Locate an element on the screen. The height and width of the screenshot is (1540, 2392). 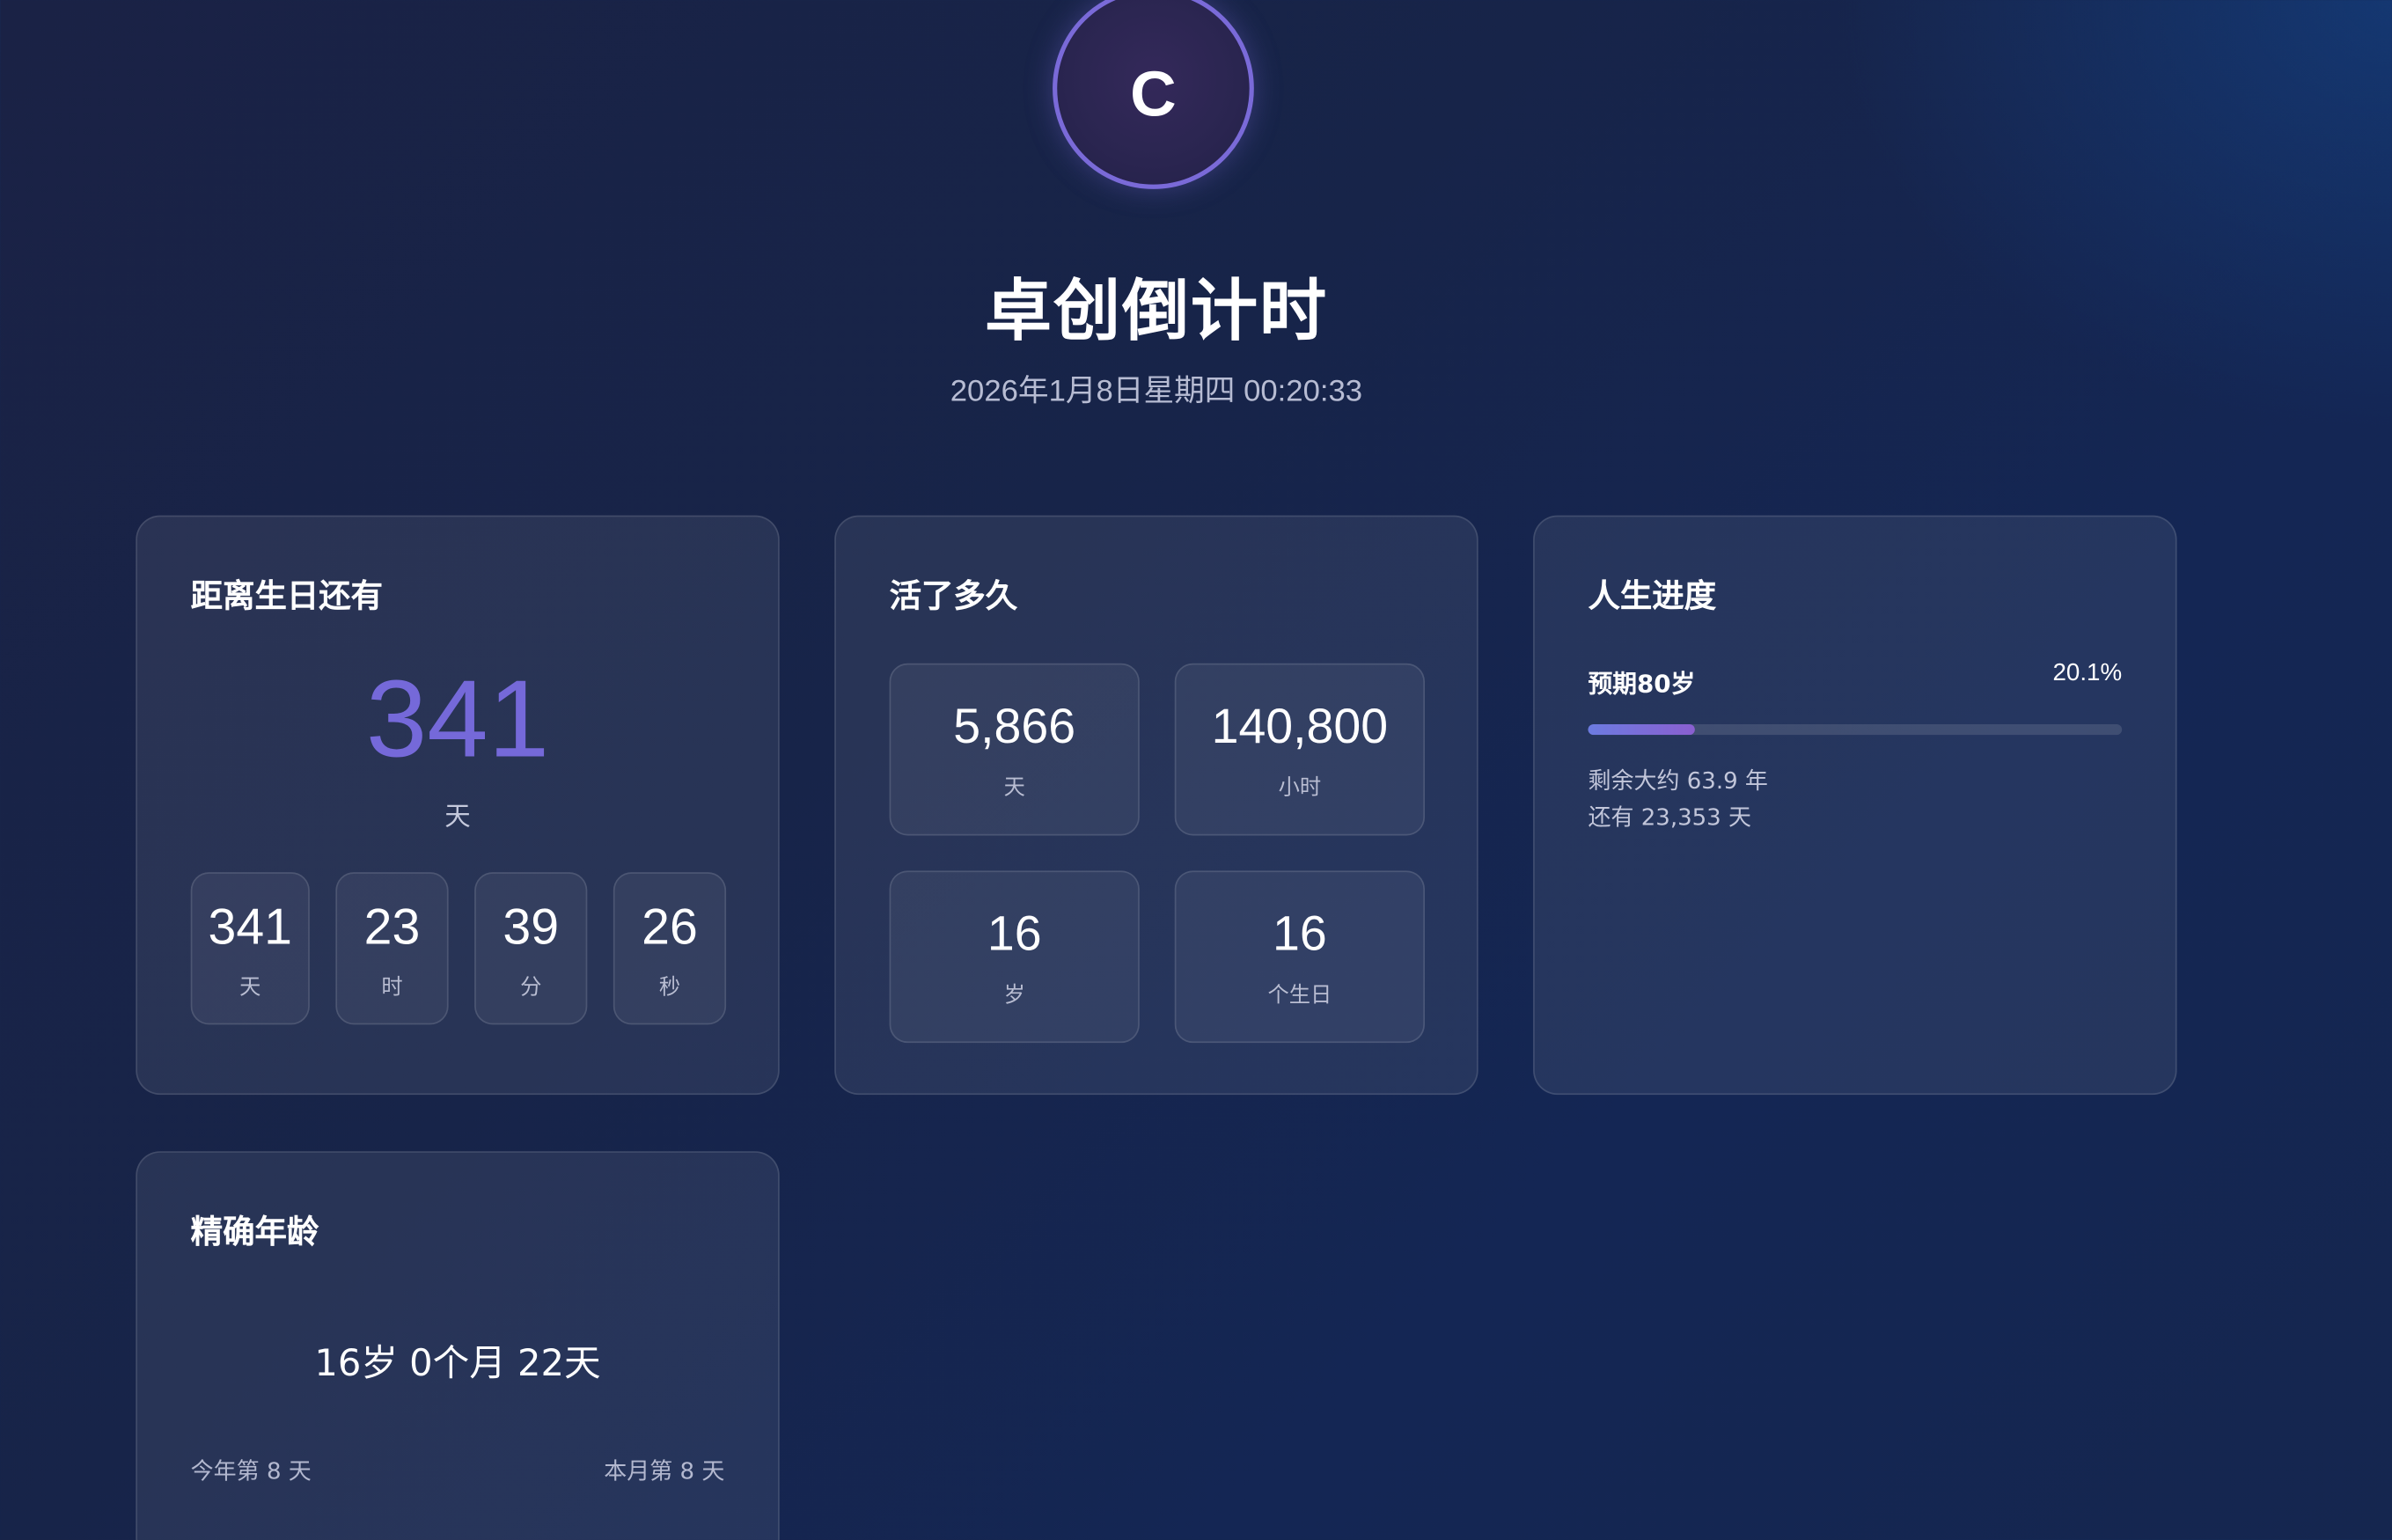
countdown-label: 秒 is located at coordinates (670, 988).